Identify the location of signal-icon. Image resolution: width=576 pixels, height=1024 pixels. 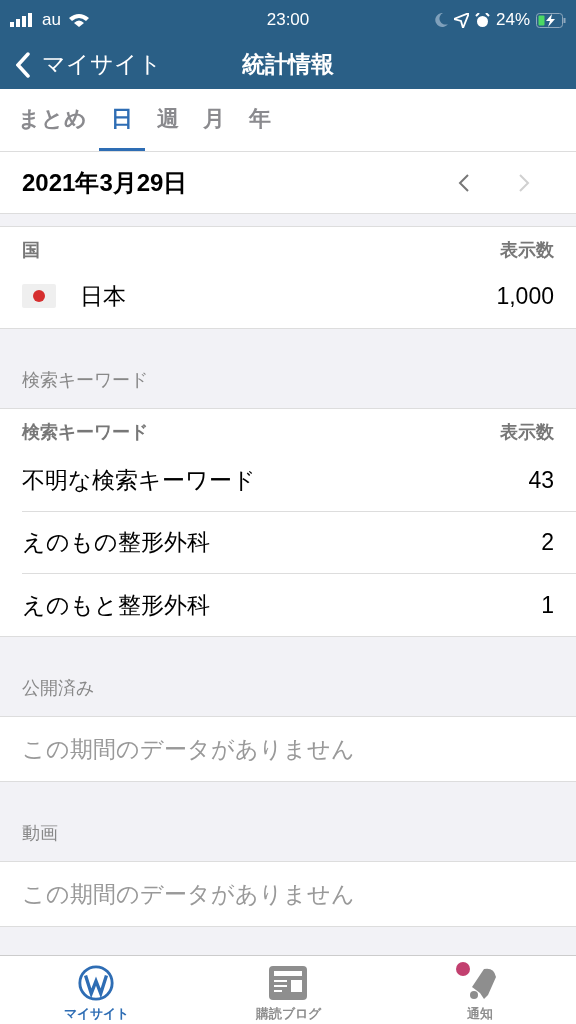
(22, 20).